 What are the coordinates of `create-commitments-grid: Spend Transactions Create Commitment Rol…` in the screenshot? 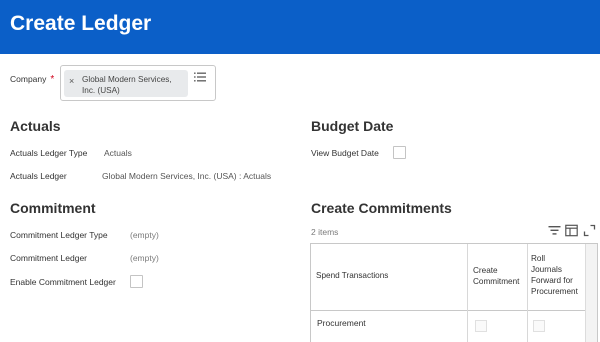 It's located at (454, 292).